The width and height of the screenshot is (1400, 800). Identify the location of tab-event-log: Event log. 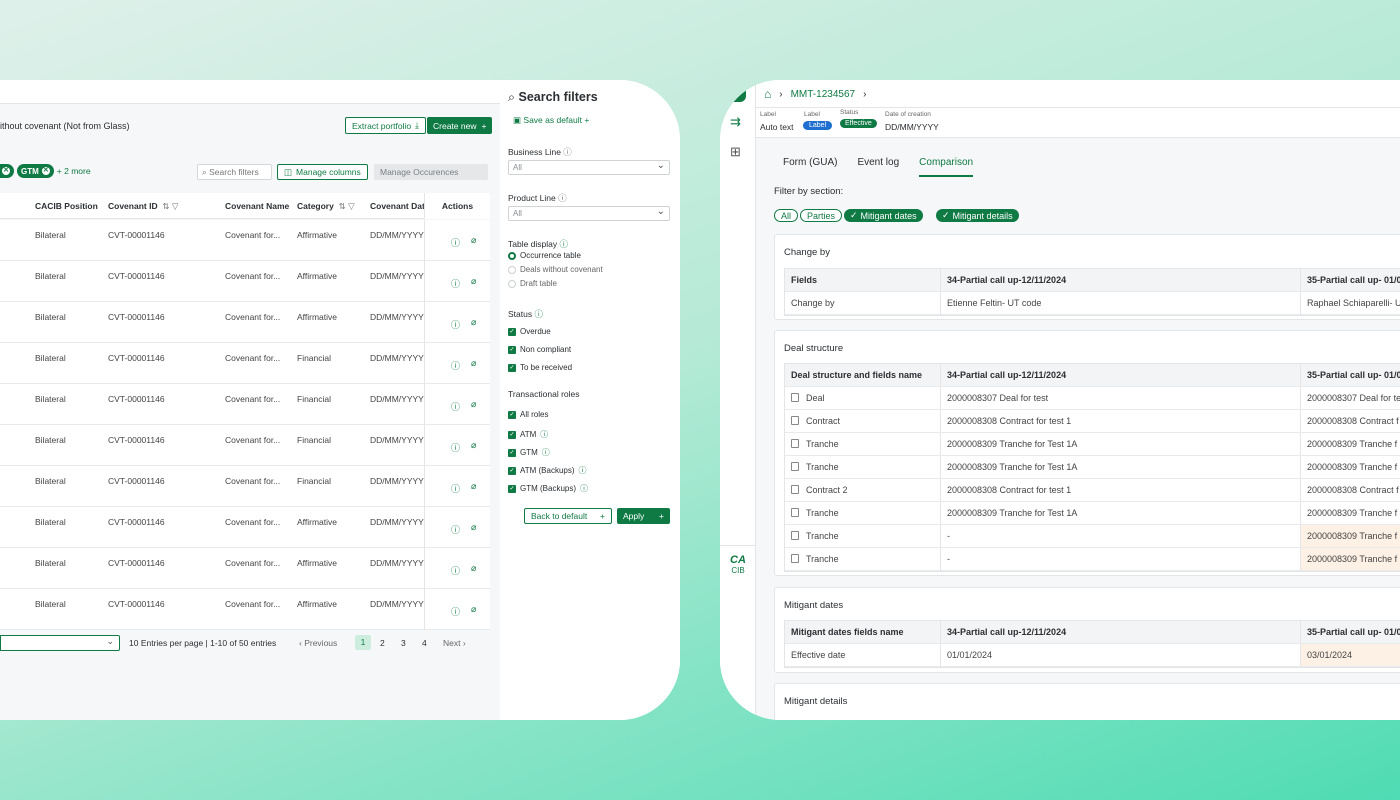
(878, 167).